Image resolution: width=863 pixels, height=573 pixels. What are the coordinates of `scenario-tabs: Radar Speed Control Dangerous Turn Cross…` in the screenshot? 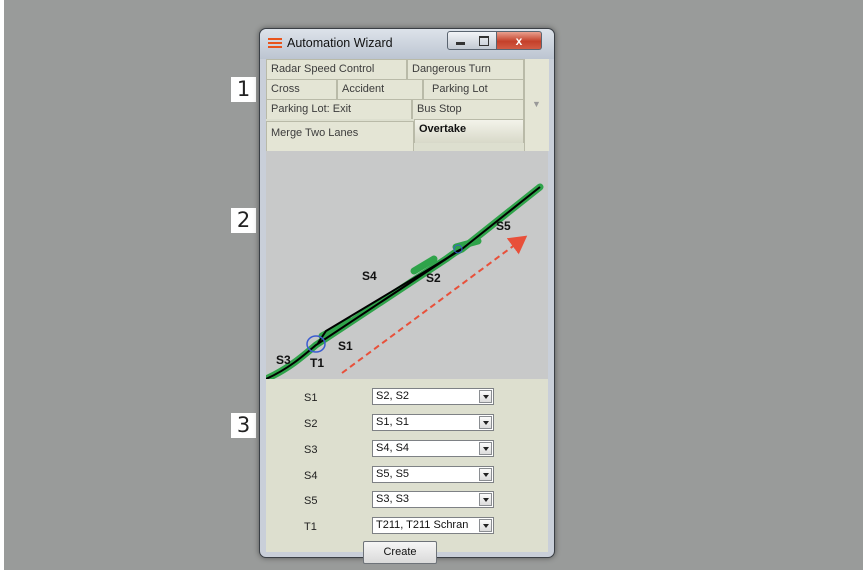 It's located at (407, 105).